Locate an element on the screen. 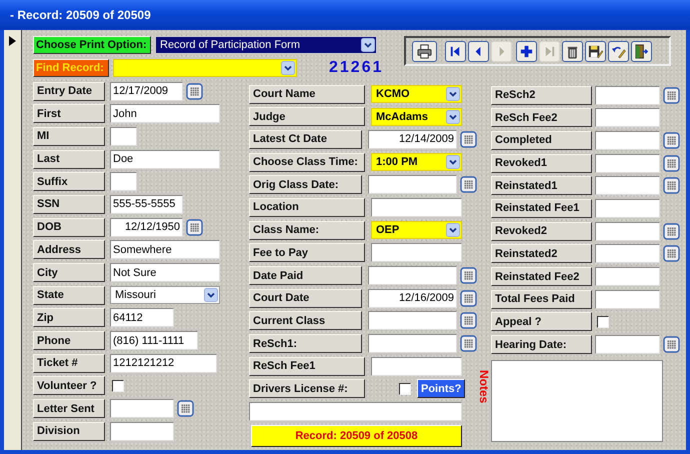  date-field: 12/12/1950 is located at coordinates (146, 227).